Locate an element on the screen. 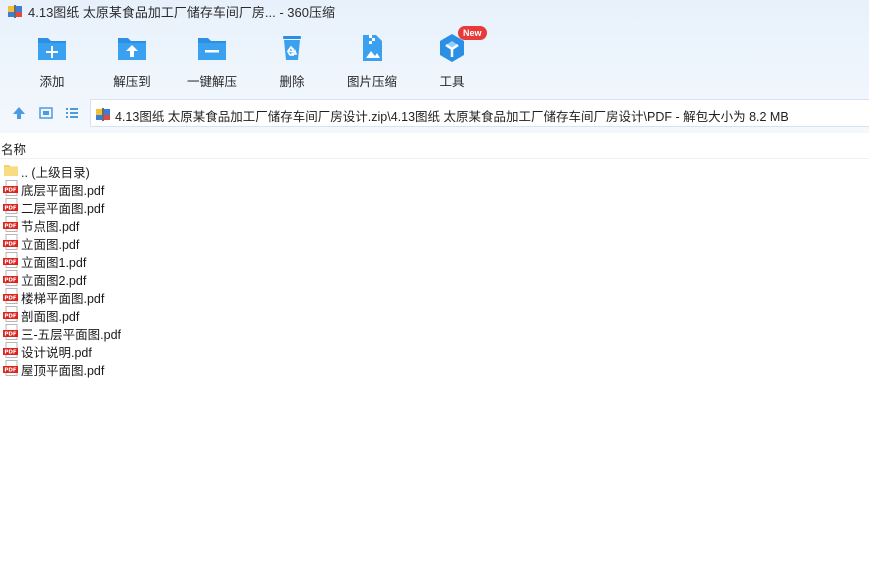 This screenshot has height=588, width=869. file-name: 屋顶平面图.pdf is located at coordinates (63, 371).